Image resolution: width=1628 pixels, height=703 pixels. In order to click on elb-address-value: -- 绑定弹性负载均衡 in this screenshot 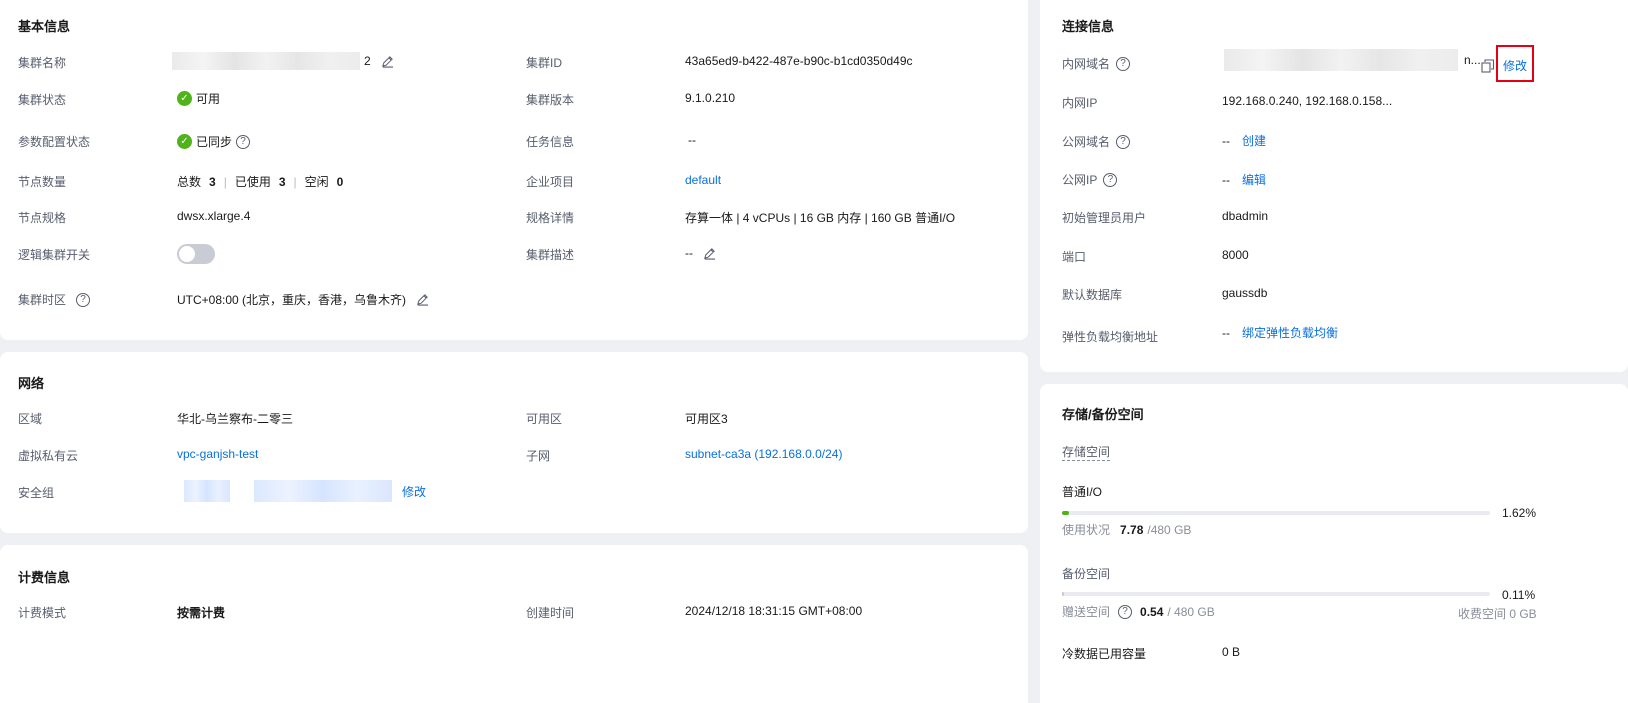, I will do `click(1280, 332)`.